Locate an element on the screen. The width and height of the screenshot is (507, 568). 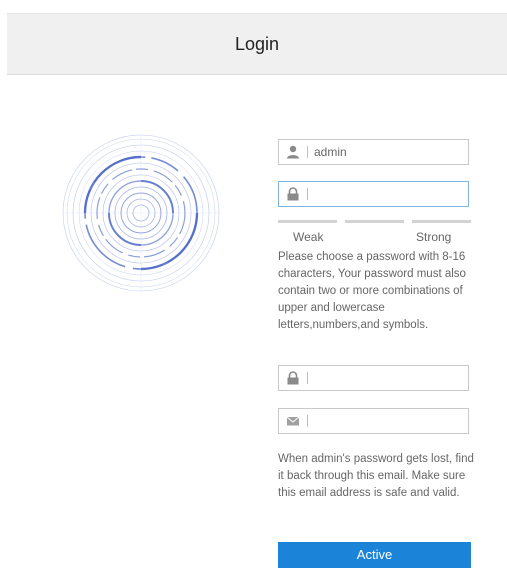
strength-bar-medium is located at coordinates (374, 221).